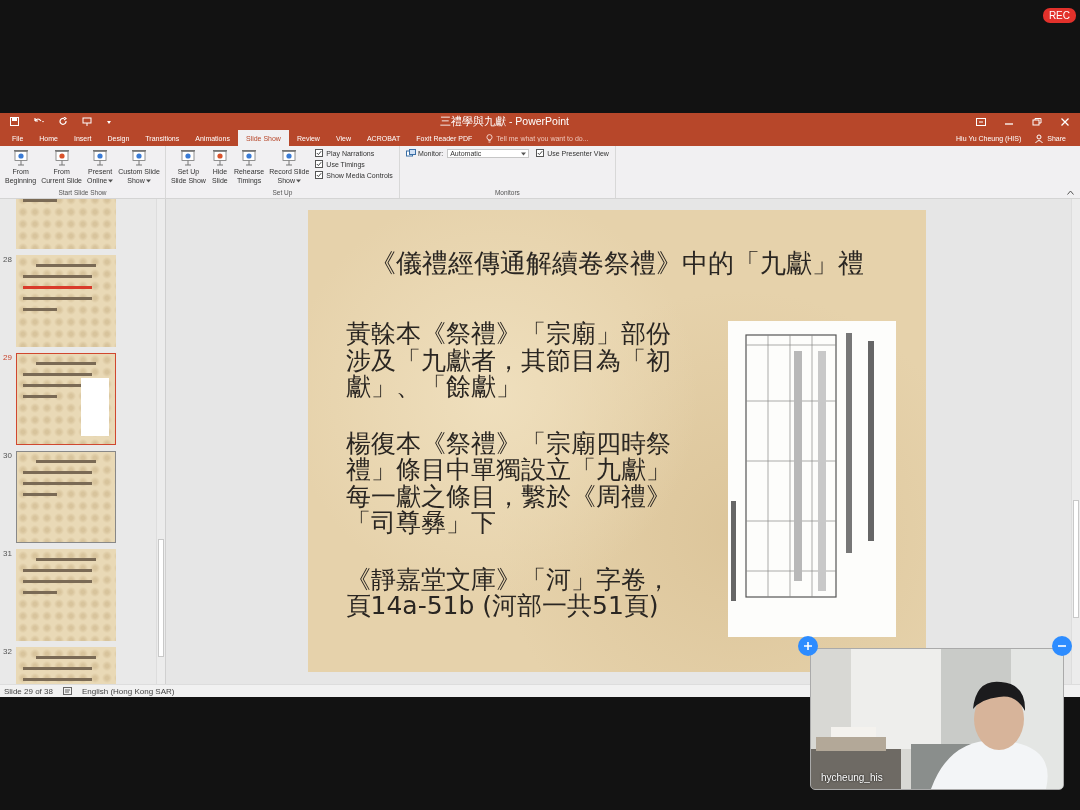 The image size is (1080, 810). I want to click on slide-number: 32, so click(8, 652).